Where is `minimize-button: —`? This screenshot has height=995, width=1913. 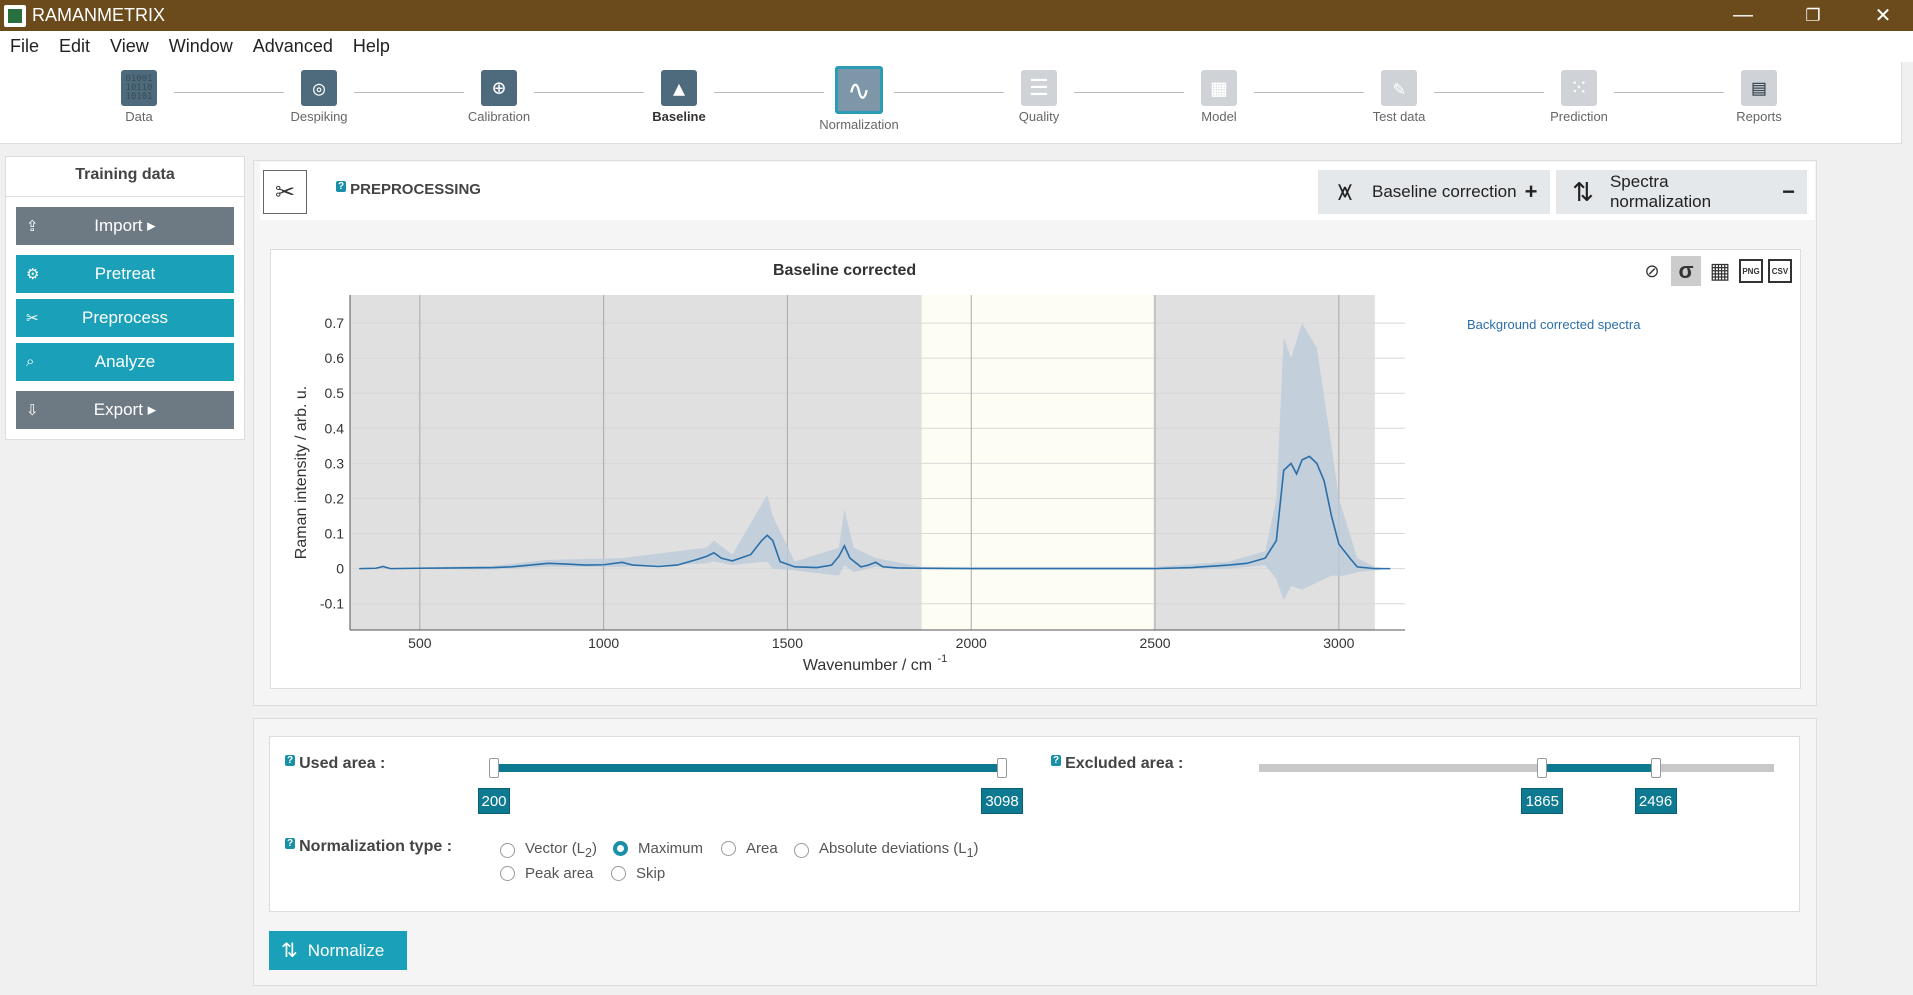 minimize-button: — is located at coordinates (1743, 15).